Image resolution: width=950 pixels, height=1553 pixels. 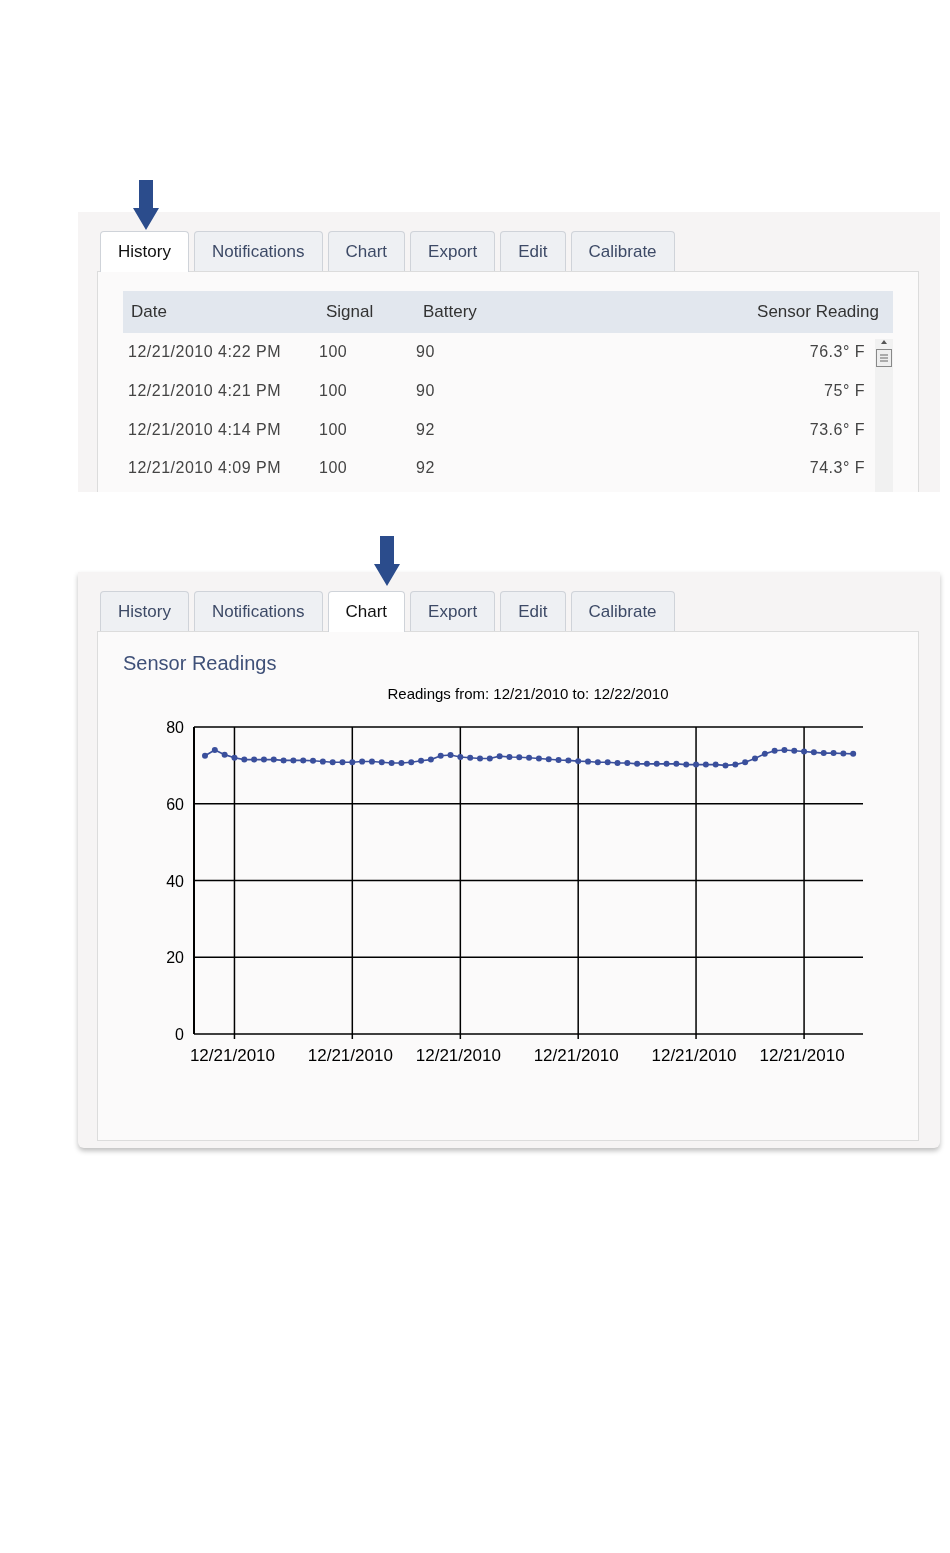 What do you see at coordinates (837, 468) in the screenshot?
I see `table-cell: 74.3° F` at bounding box center [837, 468].